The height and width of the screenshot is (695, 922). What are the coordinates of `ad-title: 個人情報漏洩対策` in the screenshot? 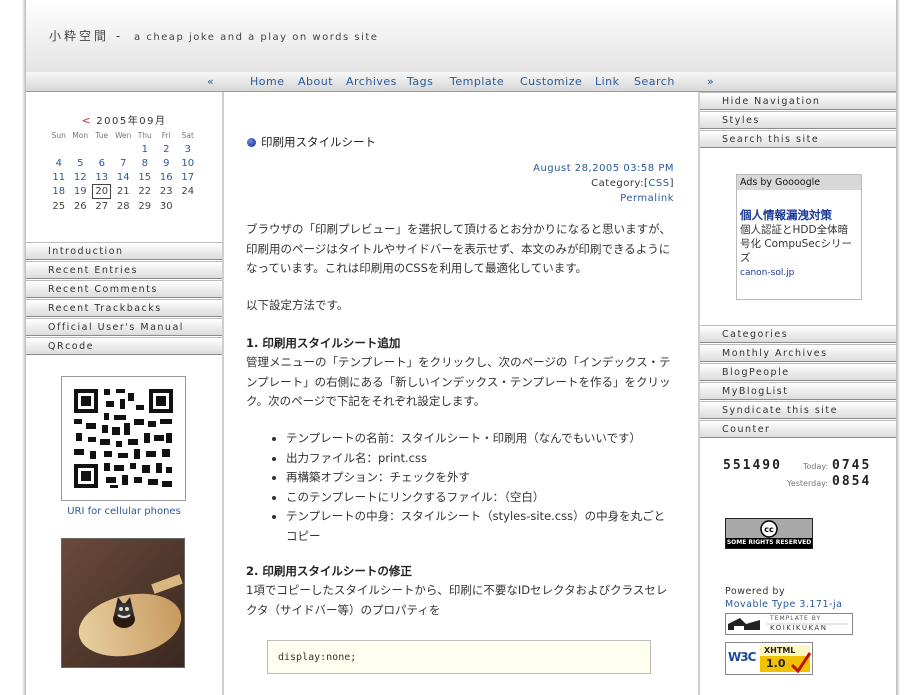 It's located at (800, 215).